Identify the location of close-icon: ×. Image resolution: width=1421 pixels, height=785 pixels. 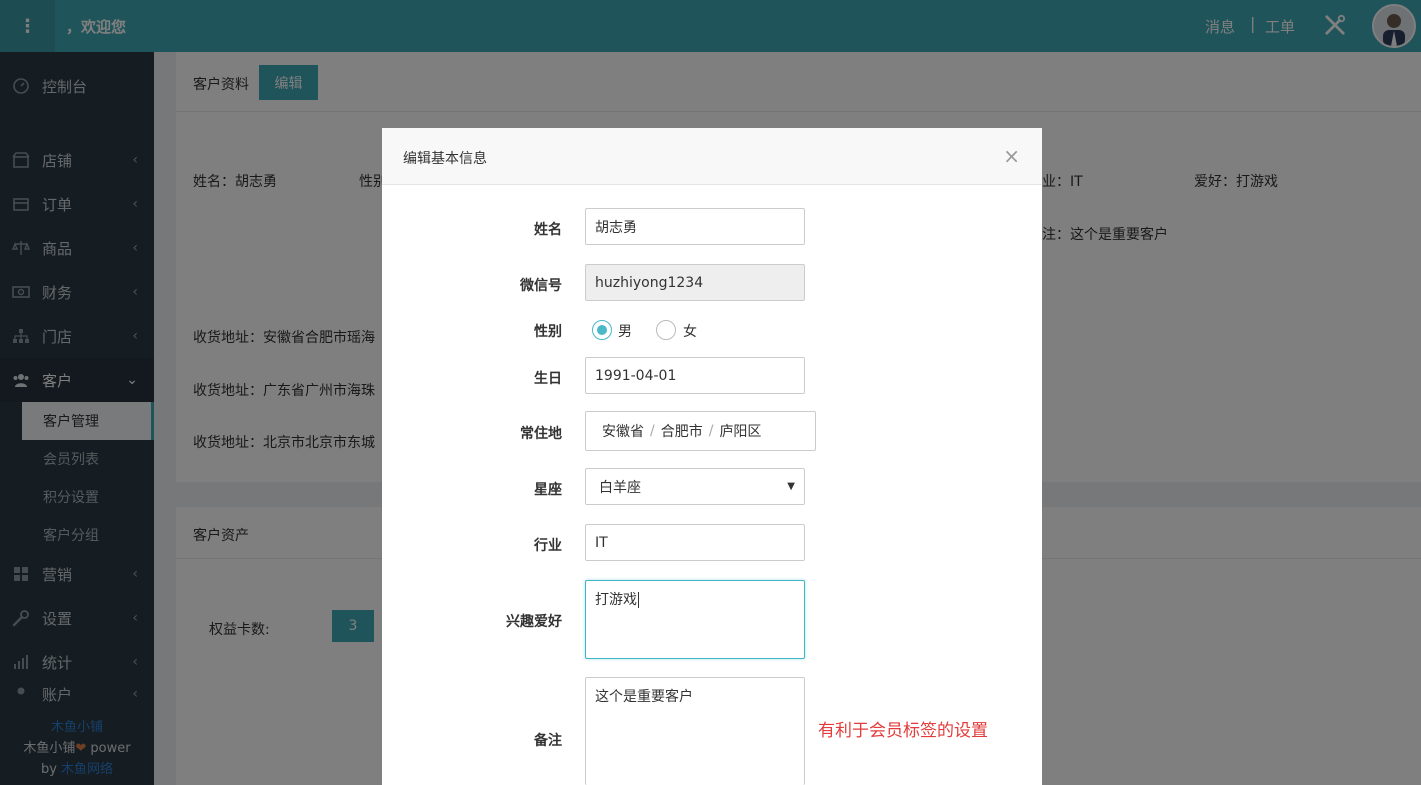
(1011, 156).